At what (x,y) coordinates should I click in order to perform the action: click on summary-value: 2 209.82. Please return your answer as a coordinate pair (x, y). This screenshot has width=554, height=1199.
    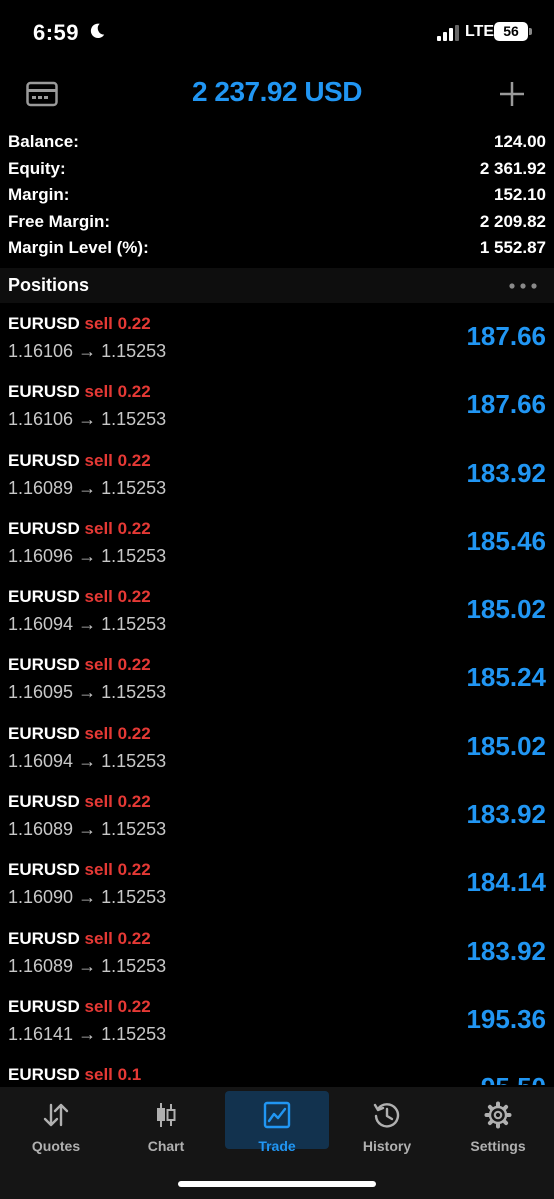
    Looking at the image, I should click on (512, 221).